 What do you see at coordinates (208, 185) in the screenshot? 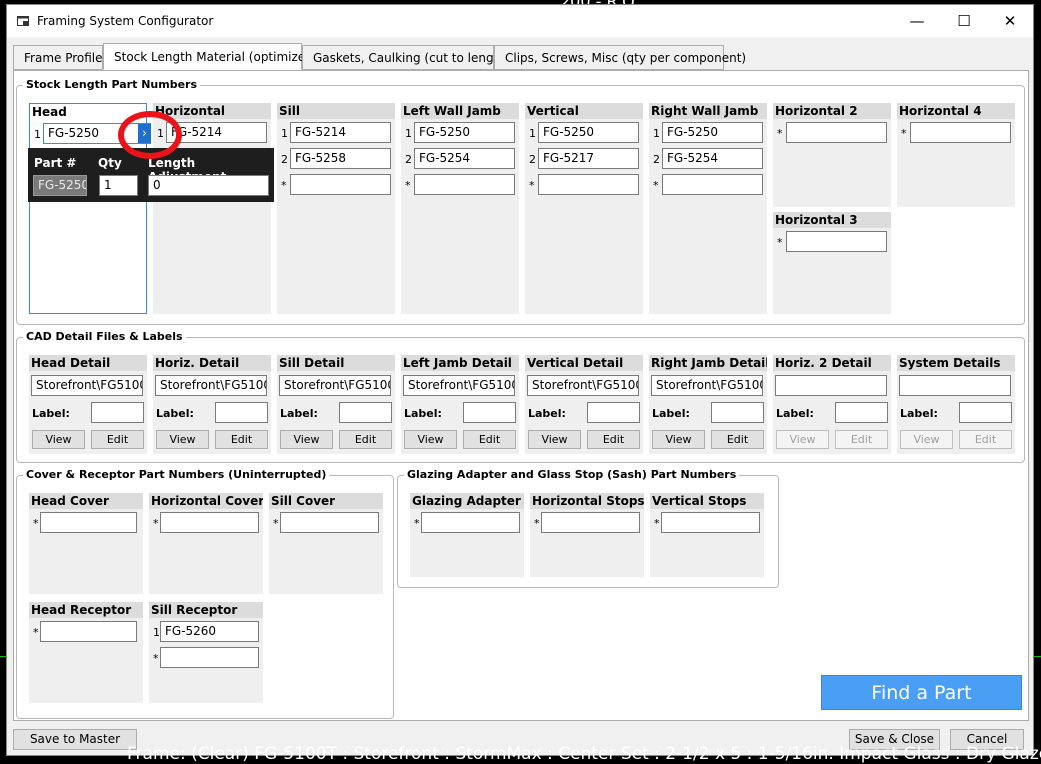
I see `popup-length-adjustment-field: 0` at bounding box center [208, 185].